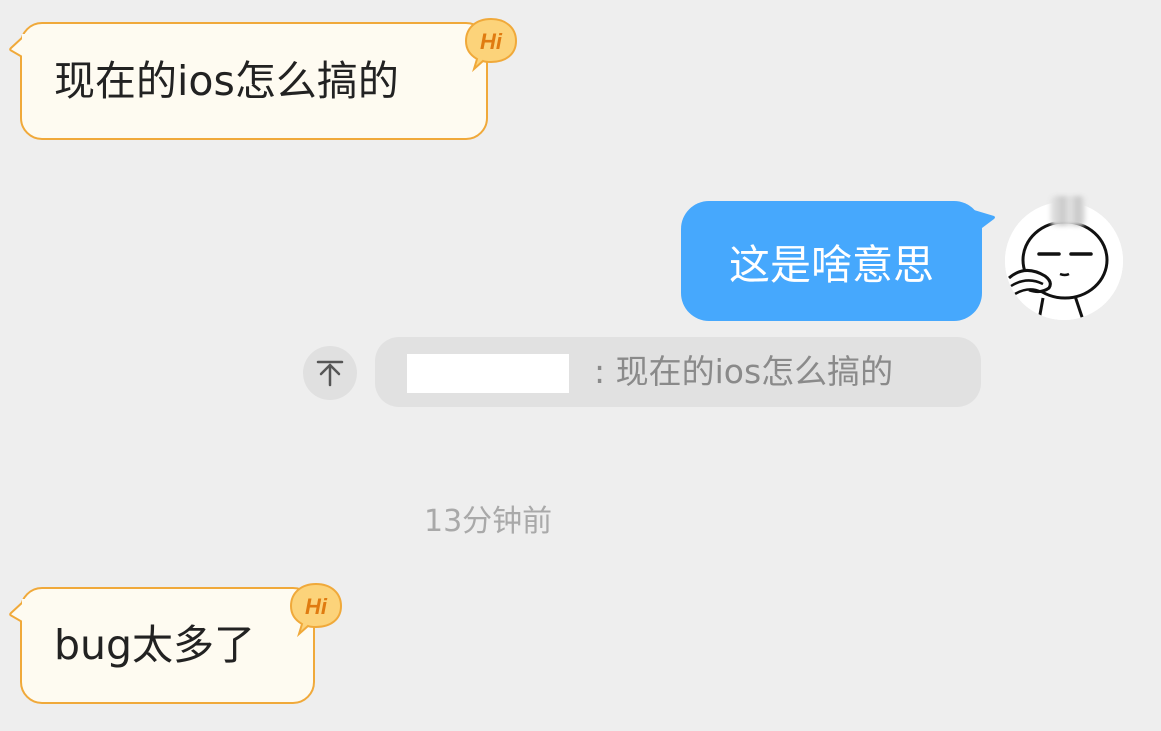 Image resolution: width=1161 pixels, height=731 pixels. Describe the element at coordinates (744, 371) in the screenshot. I see `quoted-message-text: : 现在的ios怎么搞的` at that location.